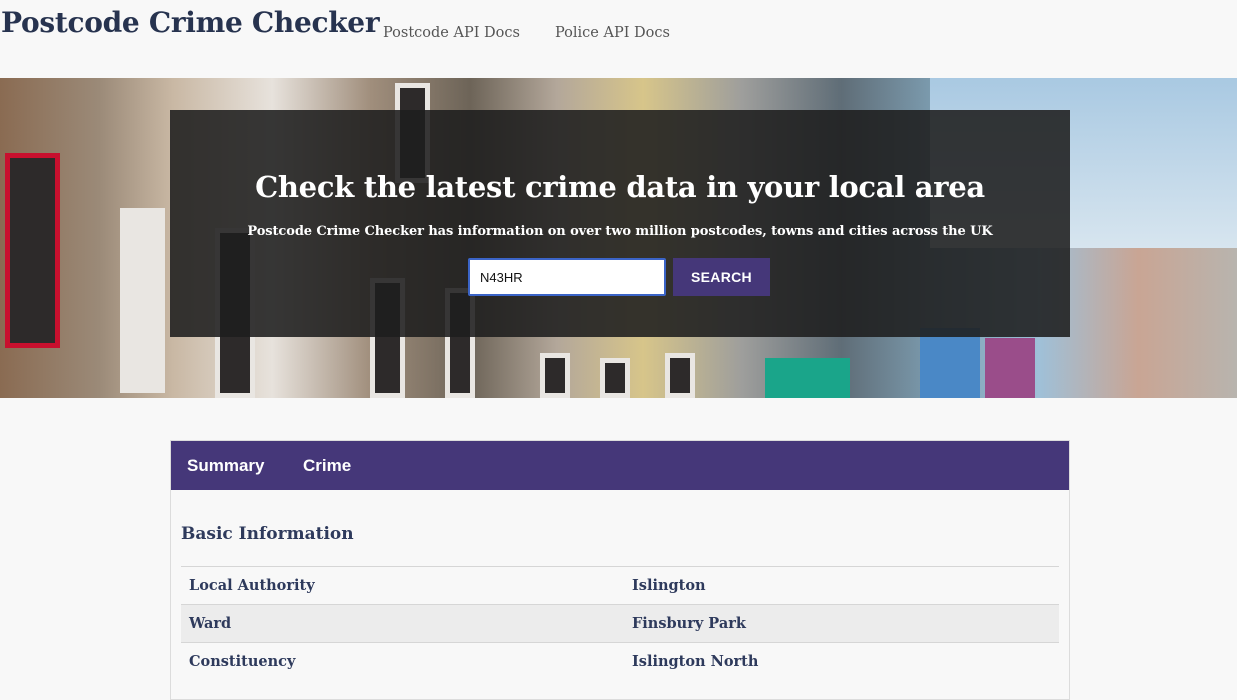 The width and height of the screenshot is (1237, 700). What do you see at coordinates (620, 465) in the screenshot?
I see `results-tabs: Summary Crime` at bounding box center [620, 465].